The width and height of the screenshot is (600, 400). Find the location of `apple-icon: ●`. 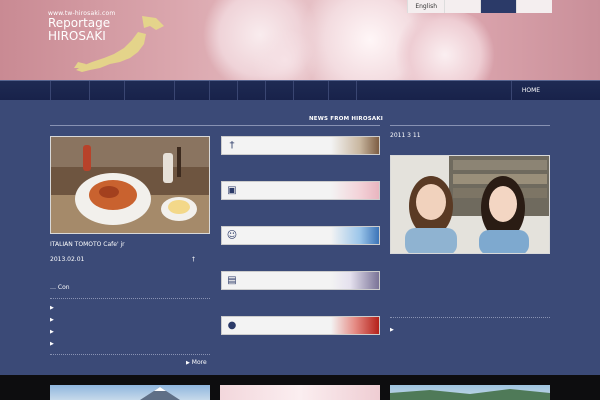

apple-icon: ● is located at coordinates (232, 325).